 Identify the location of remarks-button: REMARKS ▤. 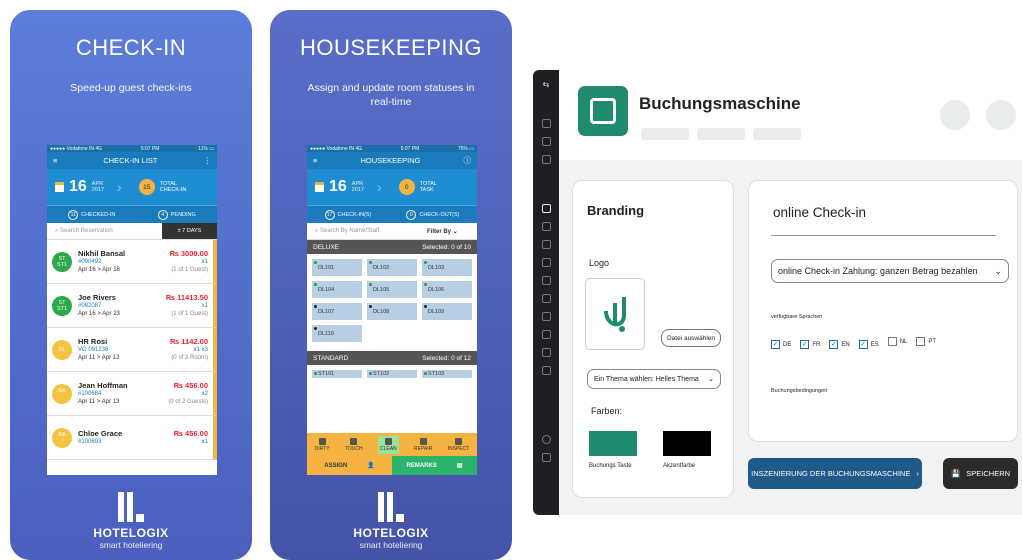
(434, 465).